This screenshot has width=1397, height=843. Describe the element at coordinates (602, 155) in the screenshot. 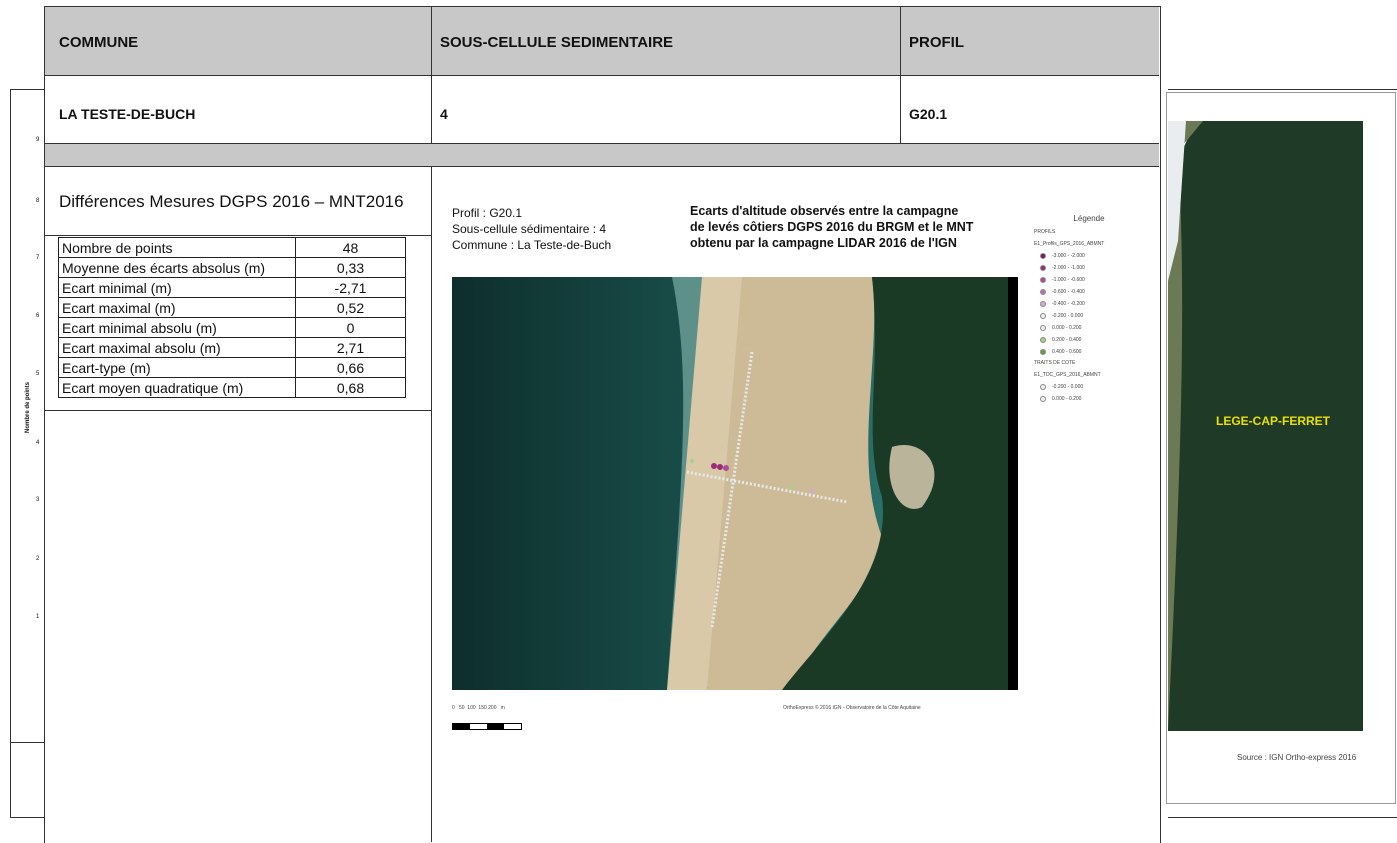

I see `spacer-row` at that location.